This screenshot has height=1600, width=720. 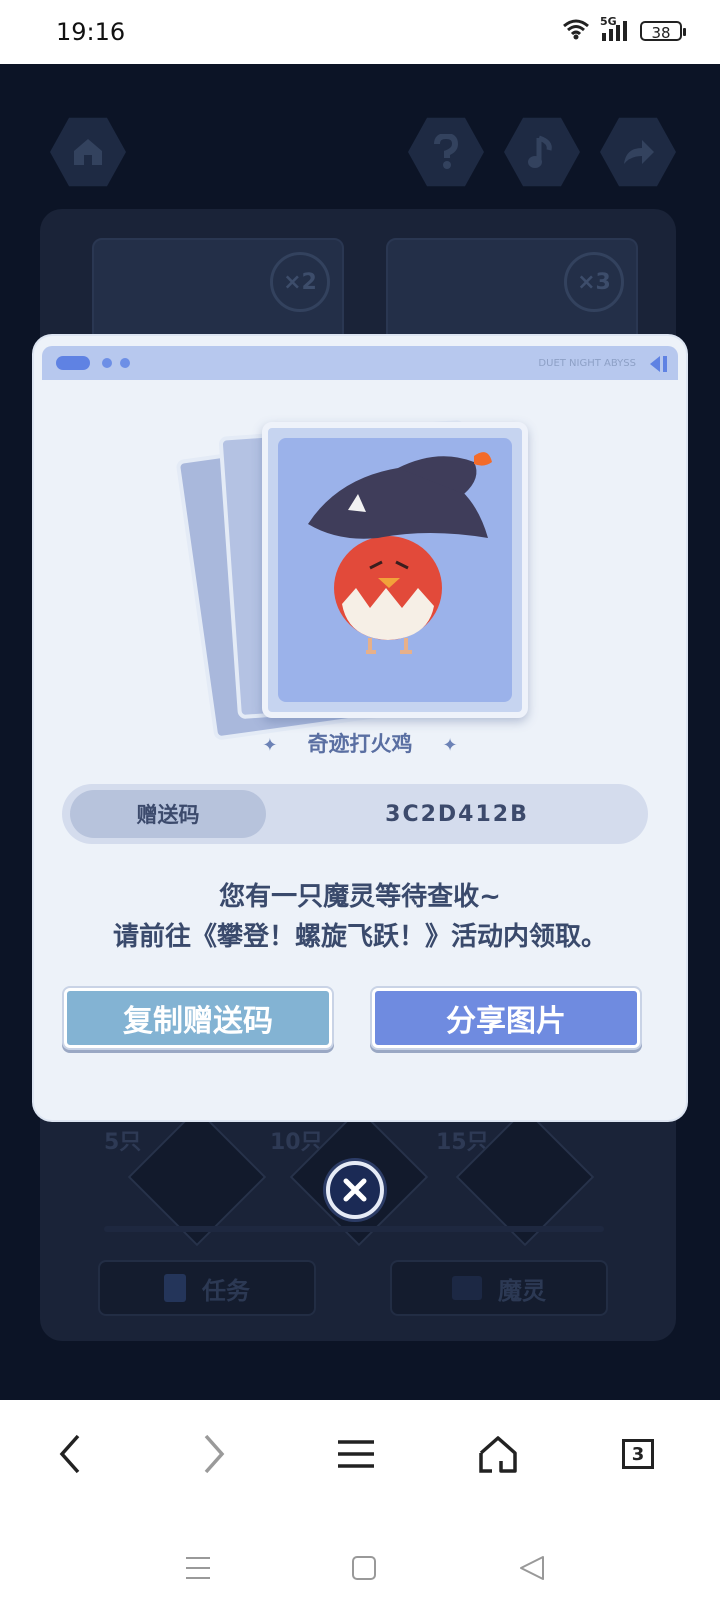 What do you see at coordinates (615, 29) in the screenshot?
I see `signal-icon: 5G` at bounding box center [615, 29].